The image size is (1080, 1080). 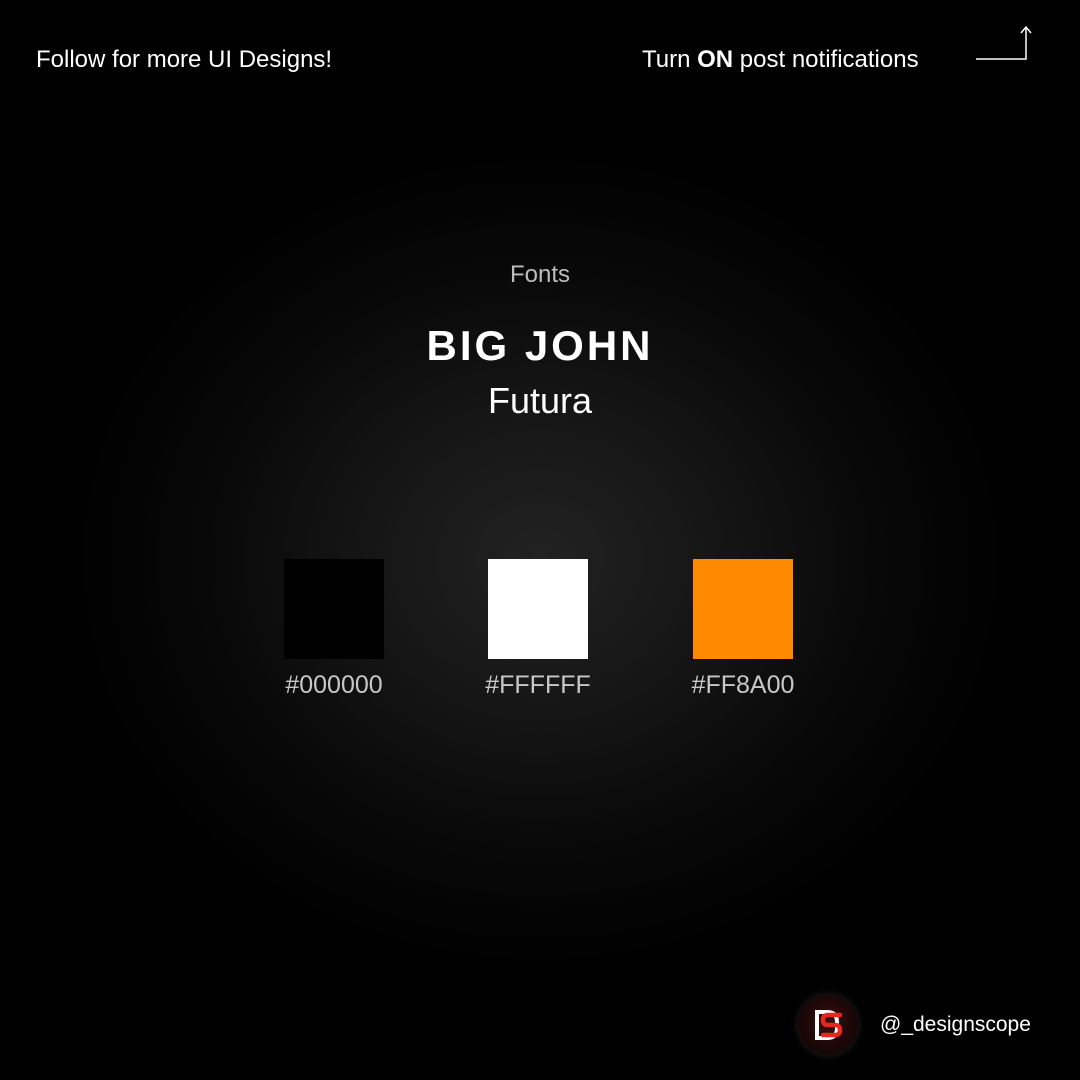 I want to click on palette-swatch-white: #FFFFFF, so click(x=538, y=630).